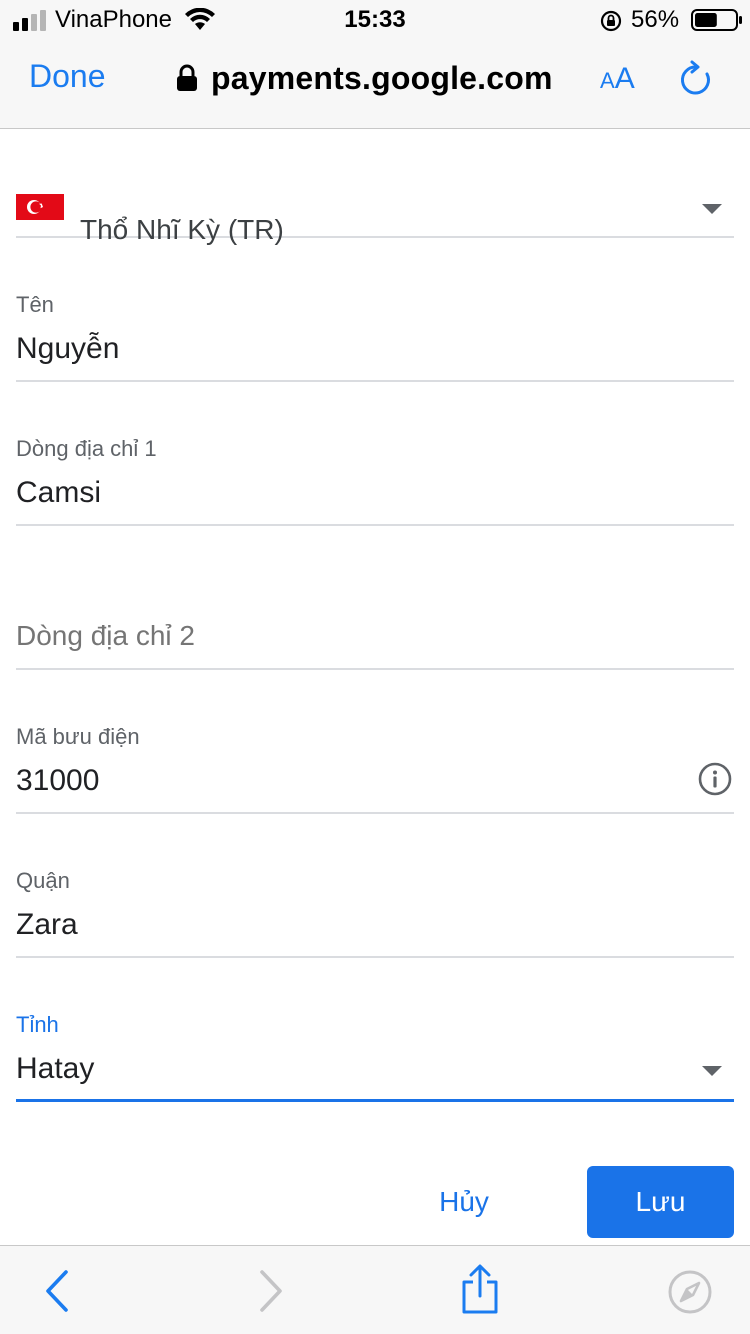 The image size is (750, 1334). Describe the element at coordinates (37, 1024) in the screenshot. I see `province-label: Tỉnh` at that location.